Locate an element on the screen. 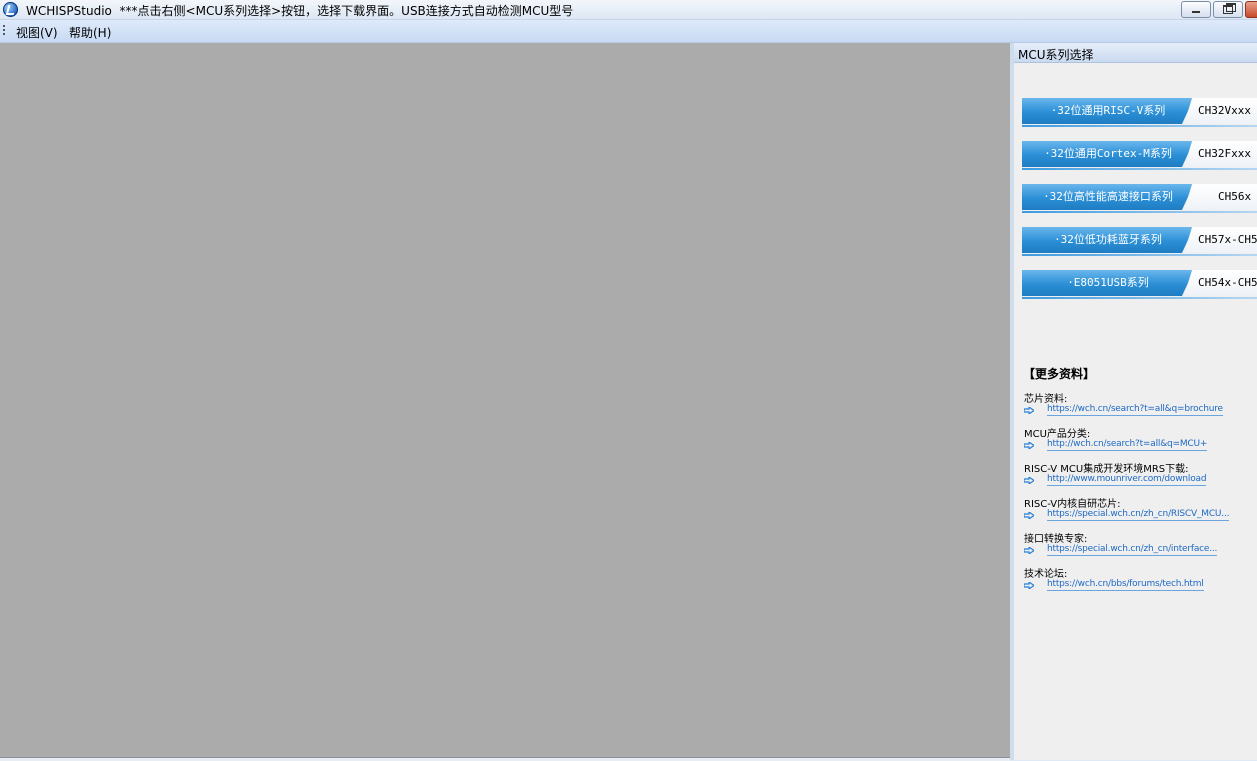  link-label-forum: 技术论坛: is located at coordinates (1046, 574).